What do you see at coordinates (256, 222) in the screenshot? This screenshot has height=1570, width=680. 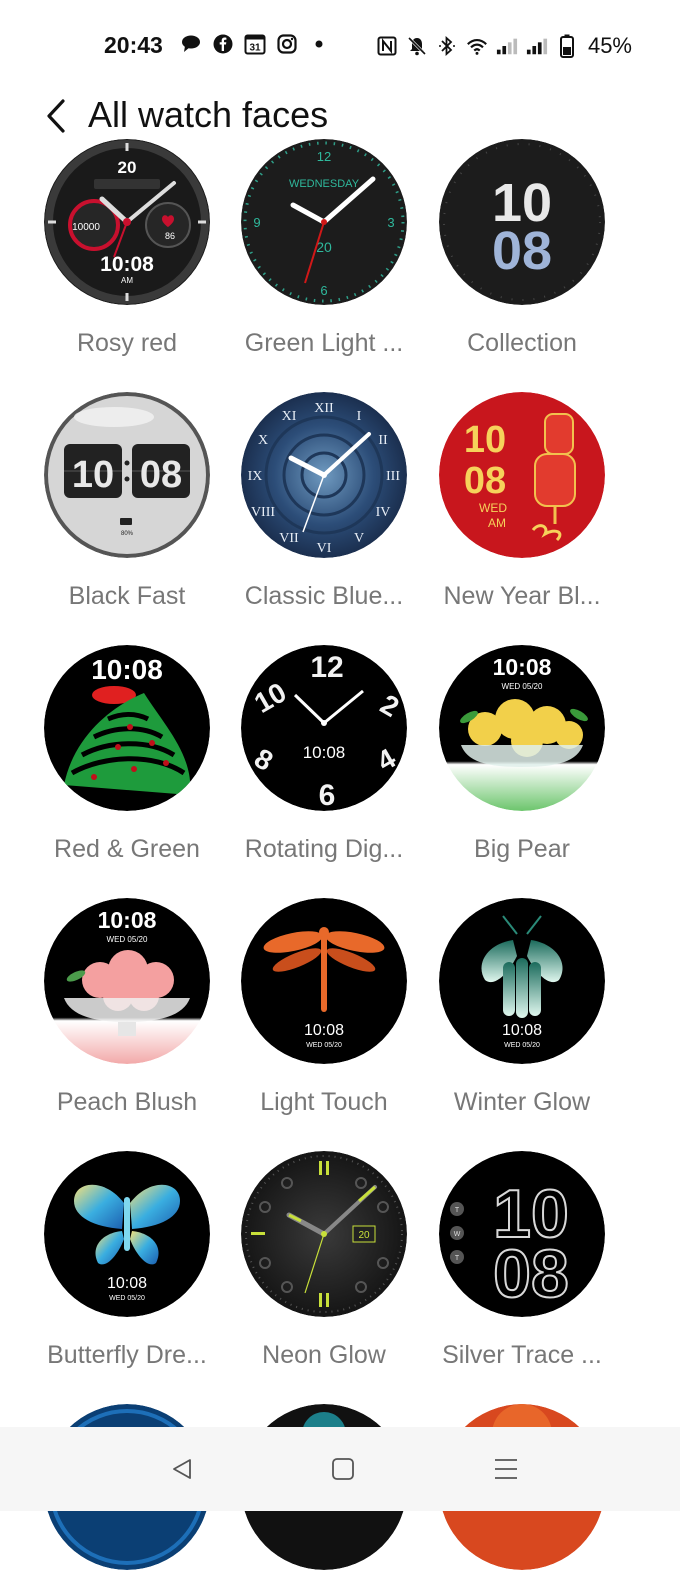 I see `svg-text: 9` at bounding box center [256, 222].